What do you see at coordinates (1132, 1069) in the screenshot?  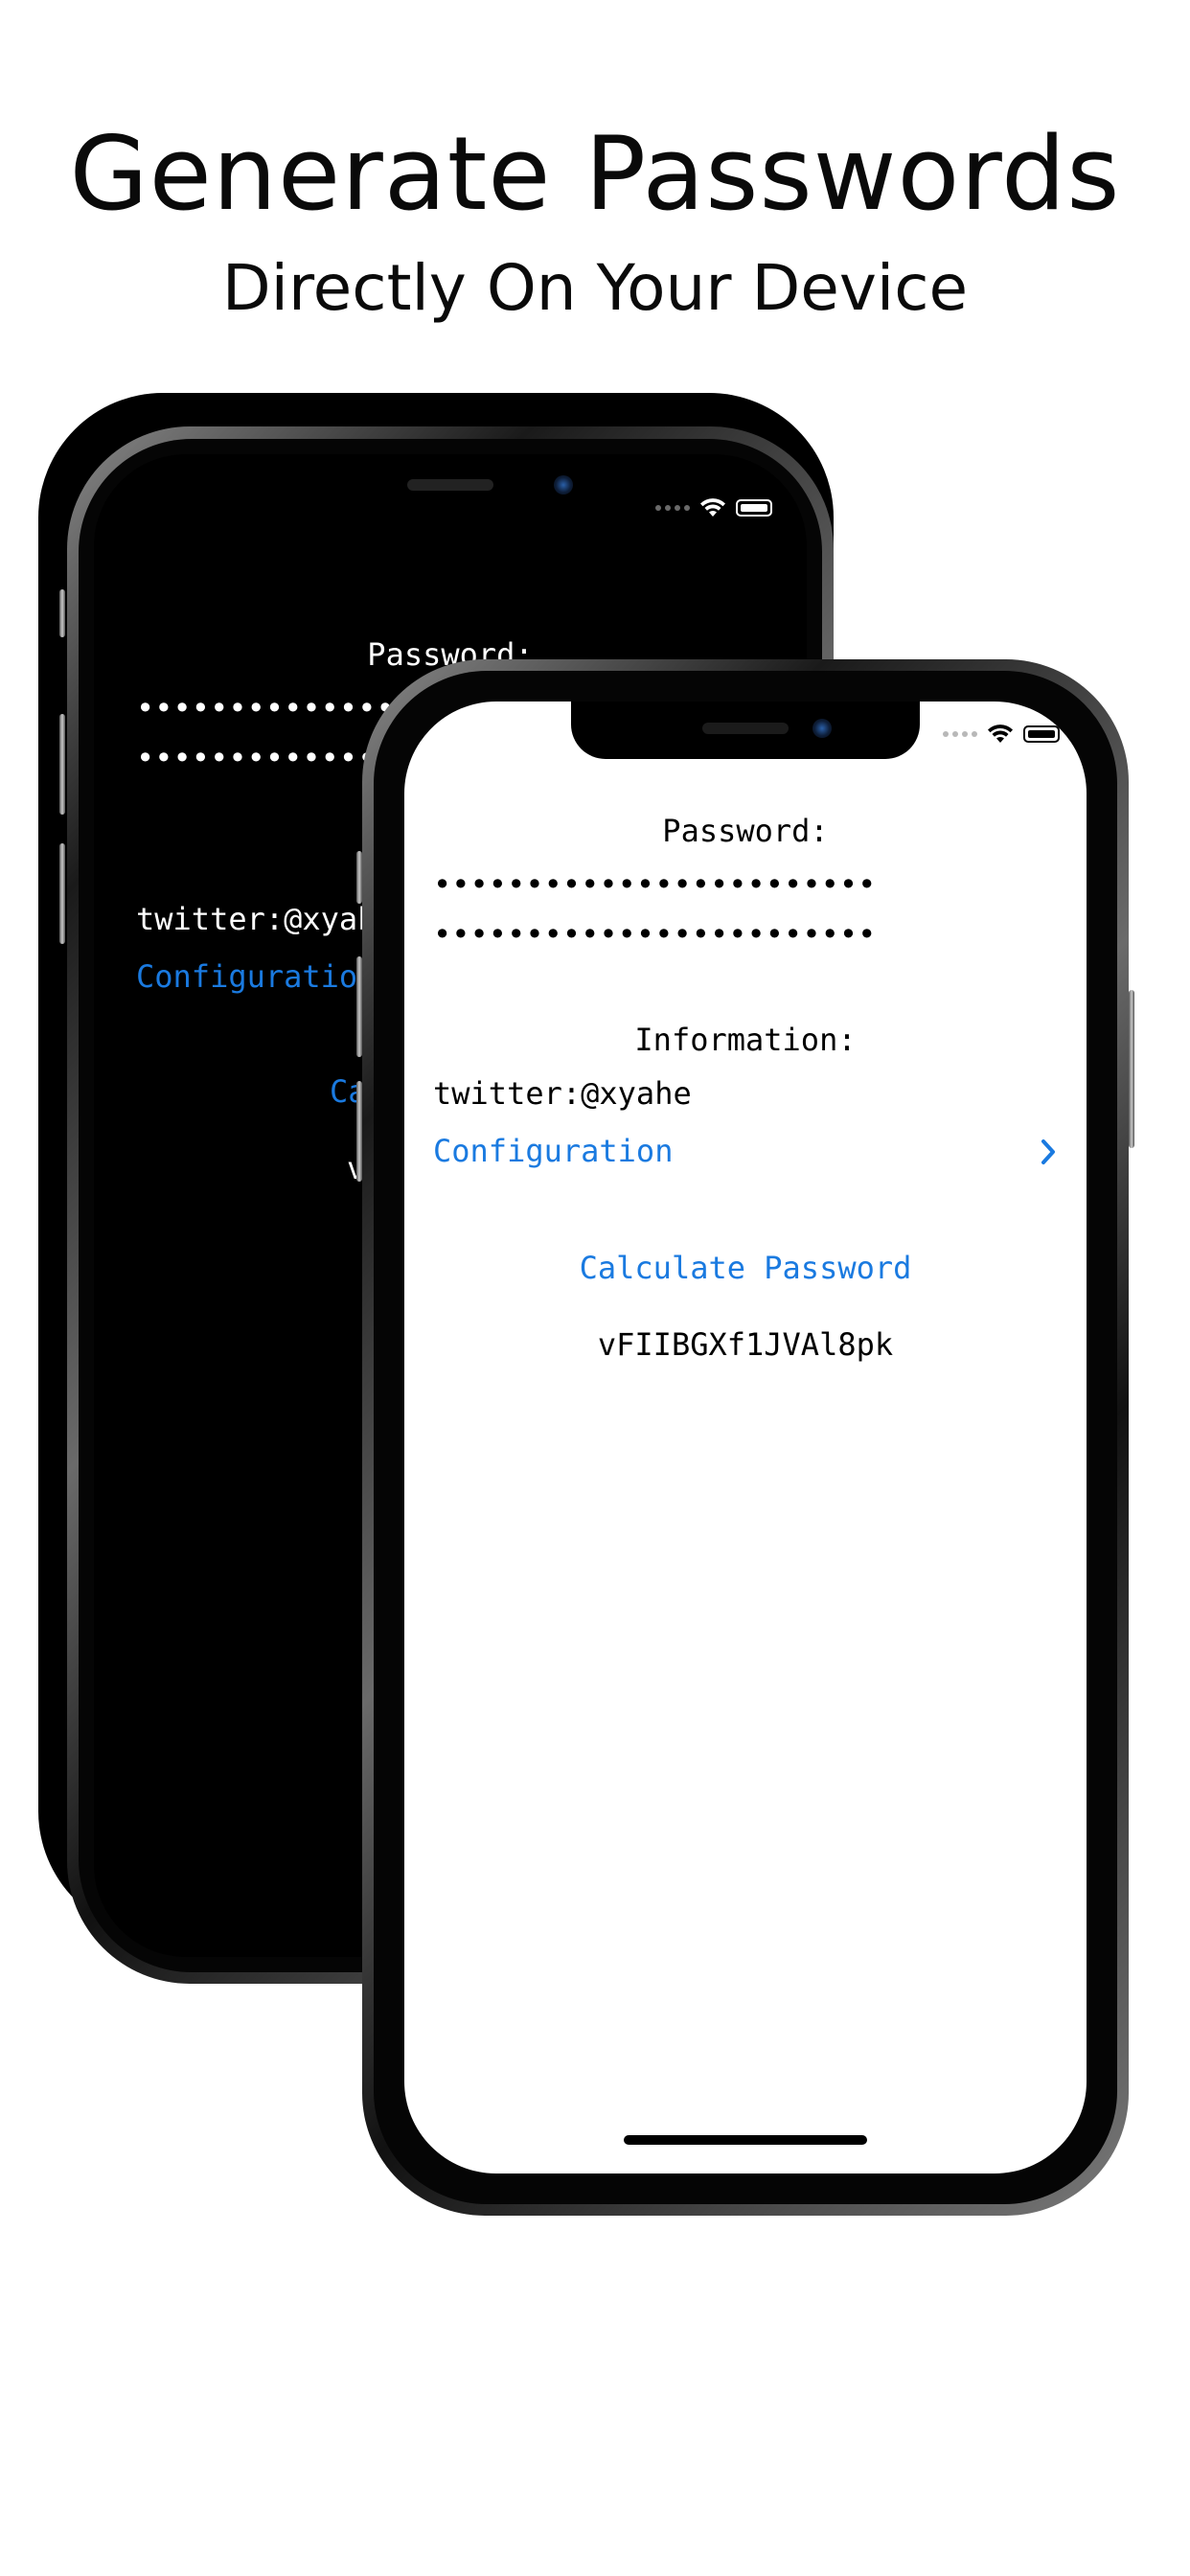 I see `side-power-button` at bounding box center [1132, 1069].